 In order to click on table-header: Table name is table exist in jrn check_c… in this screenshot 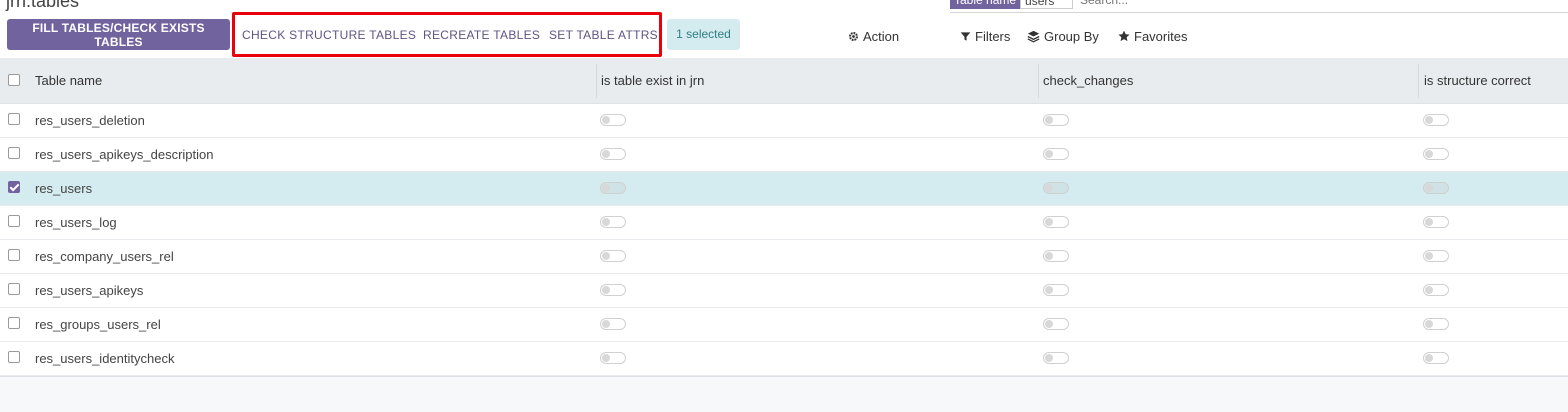, I will do `click(784, 81)`.